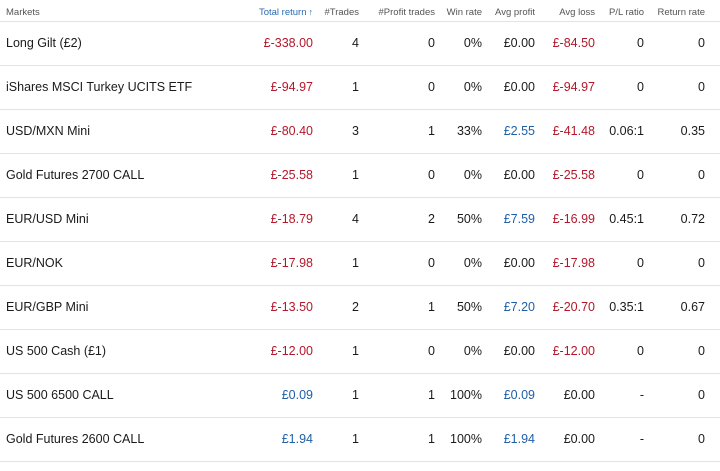  I want to click on cell-avg-profit: £0.09, so click(519, 395).